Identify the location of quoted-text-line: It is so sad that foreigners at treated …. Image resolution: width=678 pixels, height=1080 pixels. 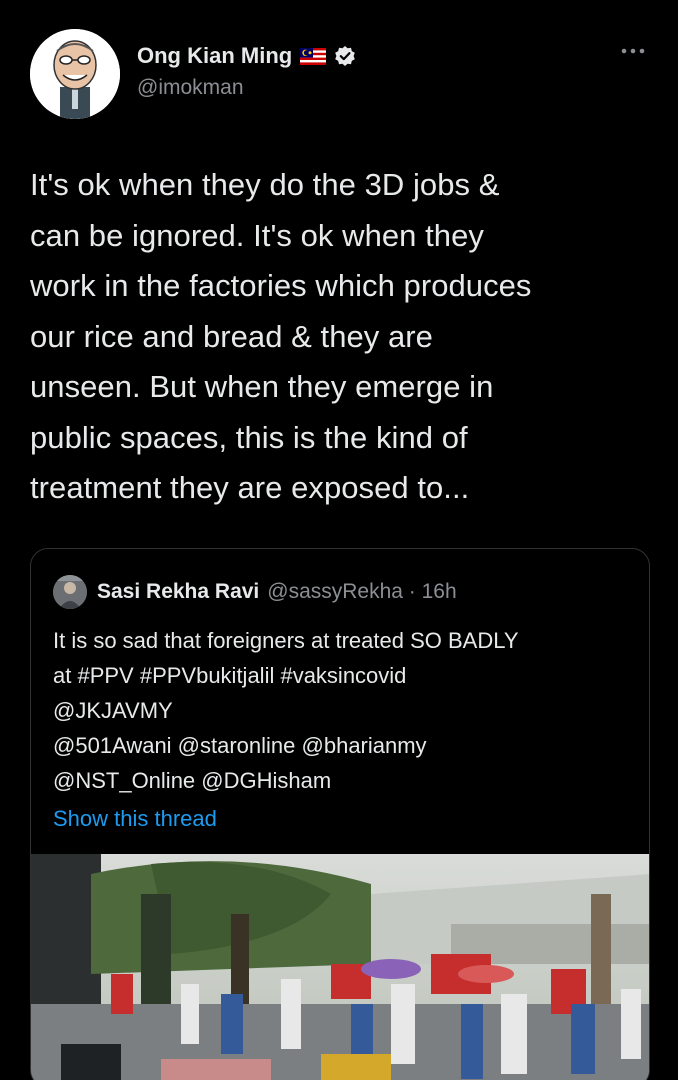
(286, 640).